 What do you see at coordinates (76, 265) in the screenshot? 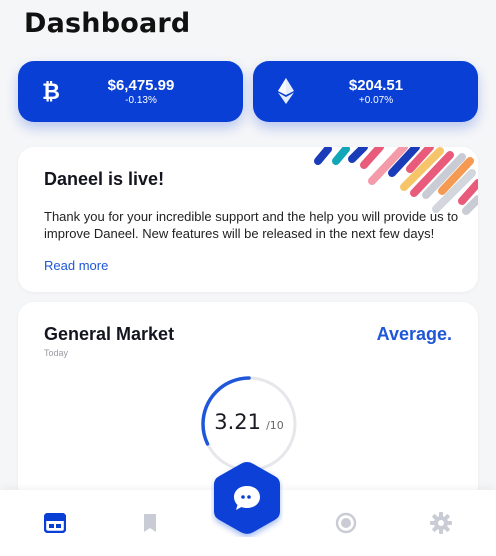
I see `read-more-link: Read more` at bounding box center [76, 265].